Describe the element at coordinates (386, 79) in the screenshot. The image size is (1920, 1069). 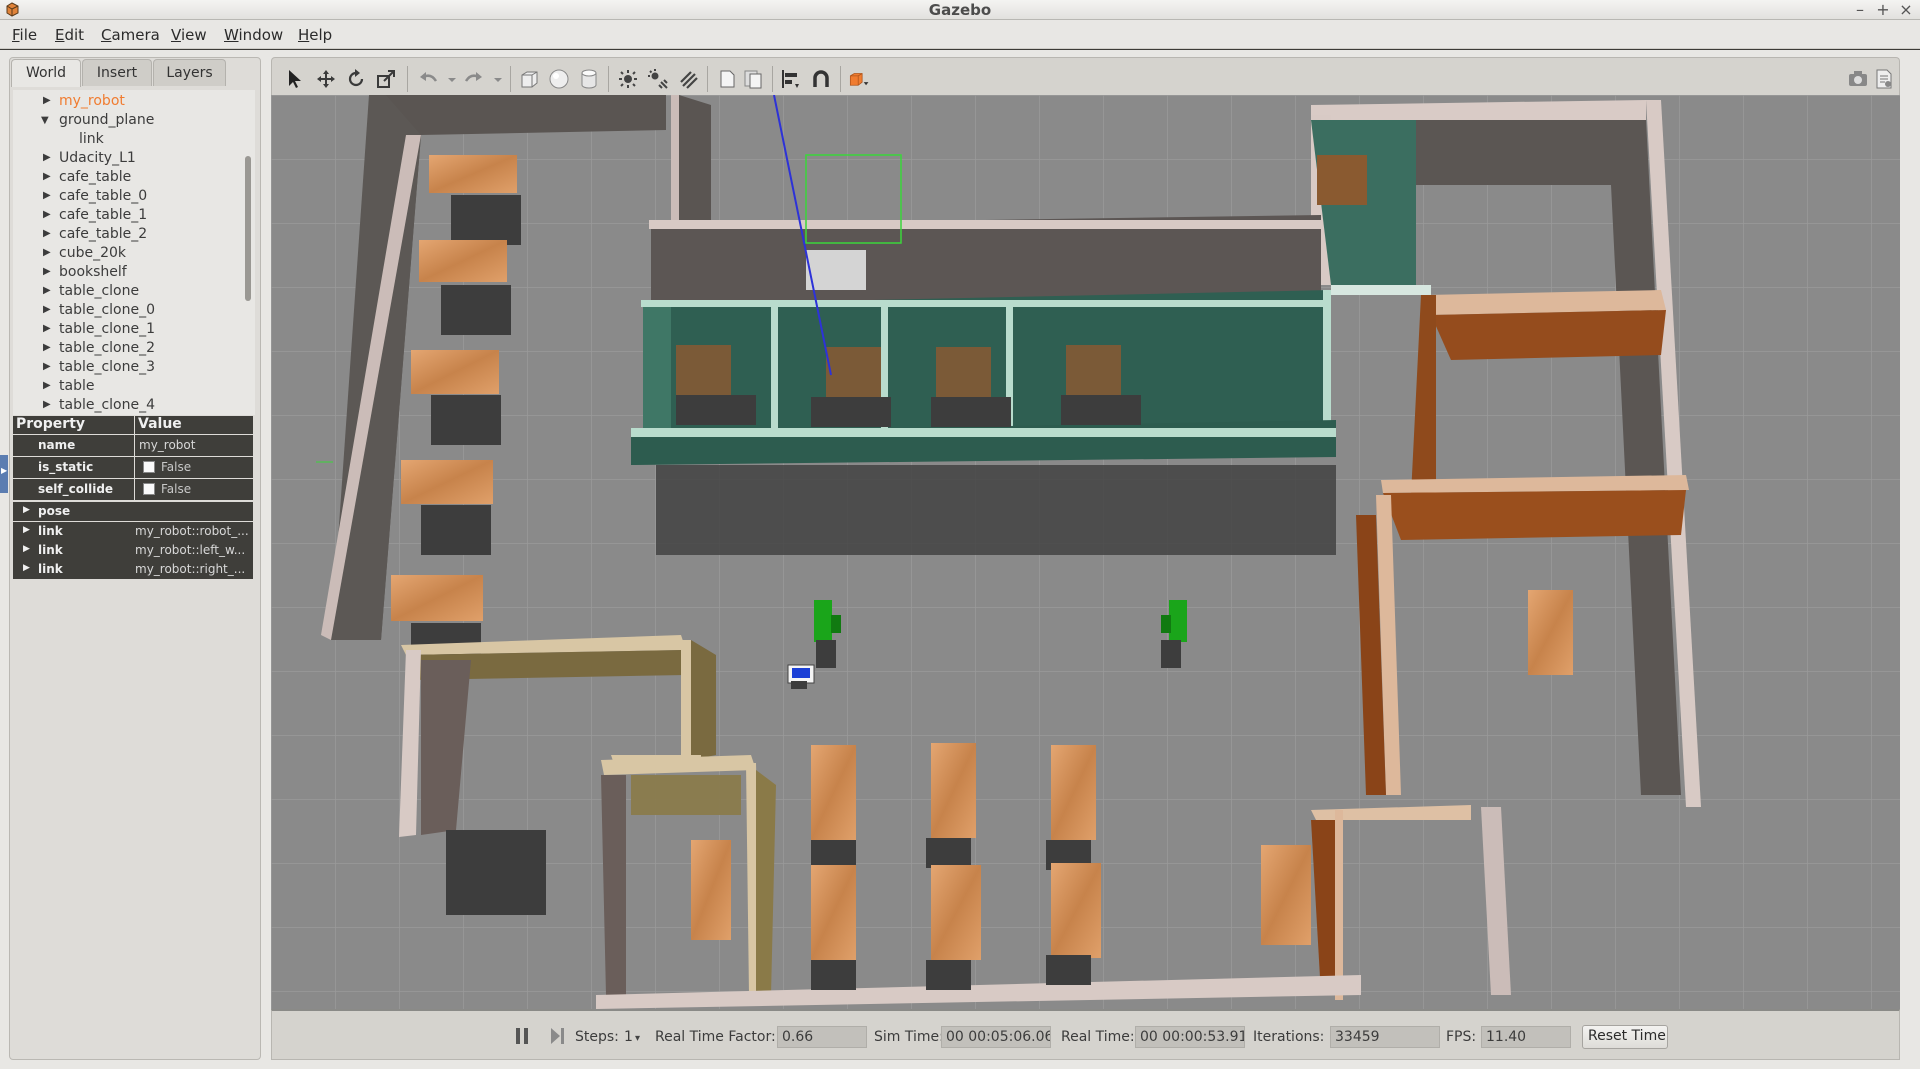
I see `scale-icon` at that location.